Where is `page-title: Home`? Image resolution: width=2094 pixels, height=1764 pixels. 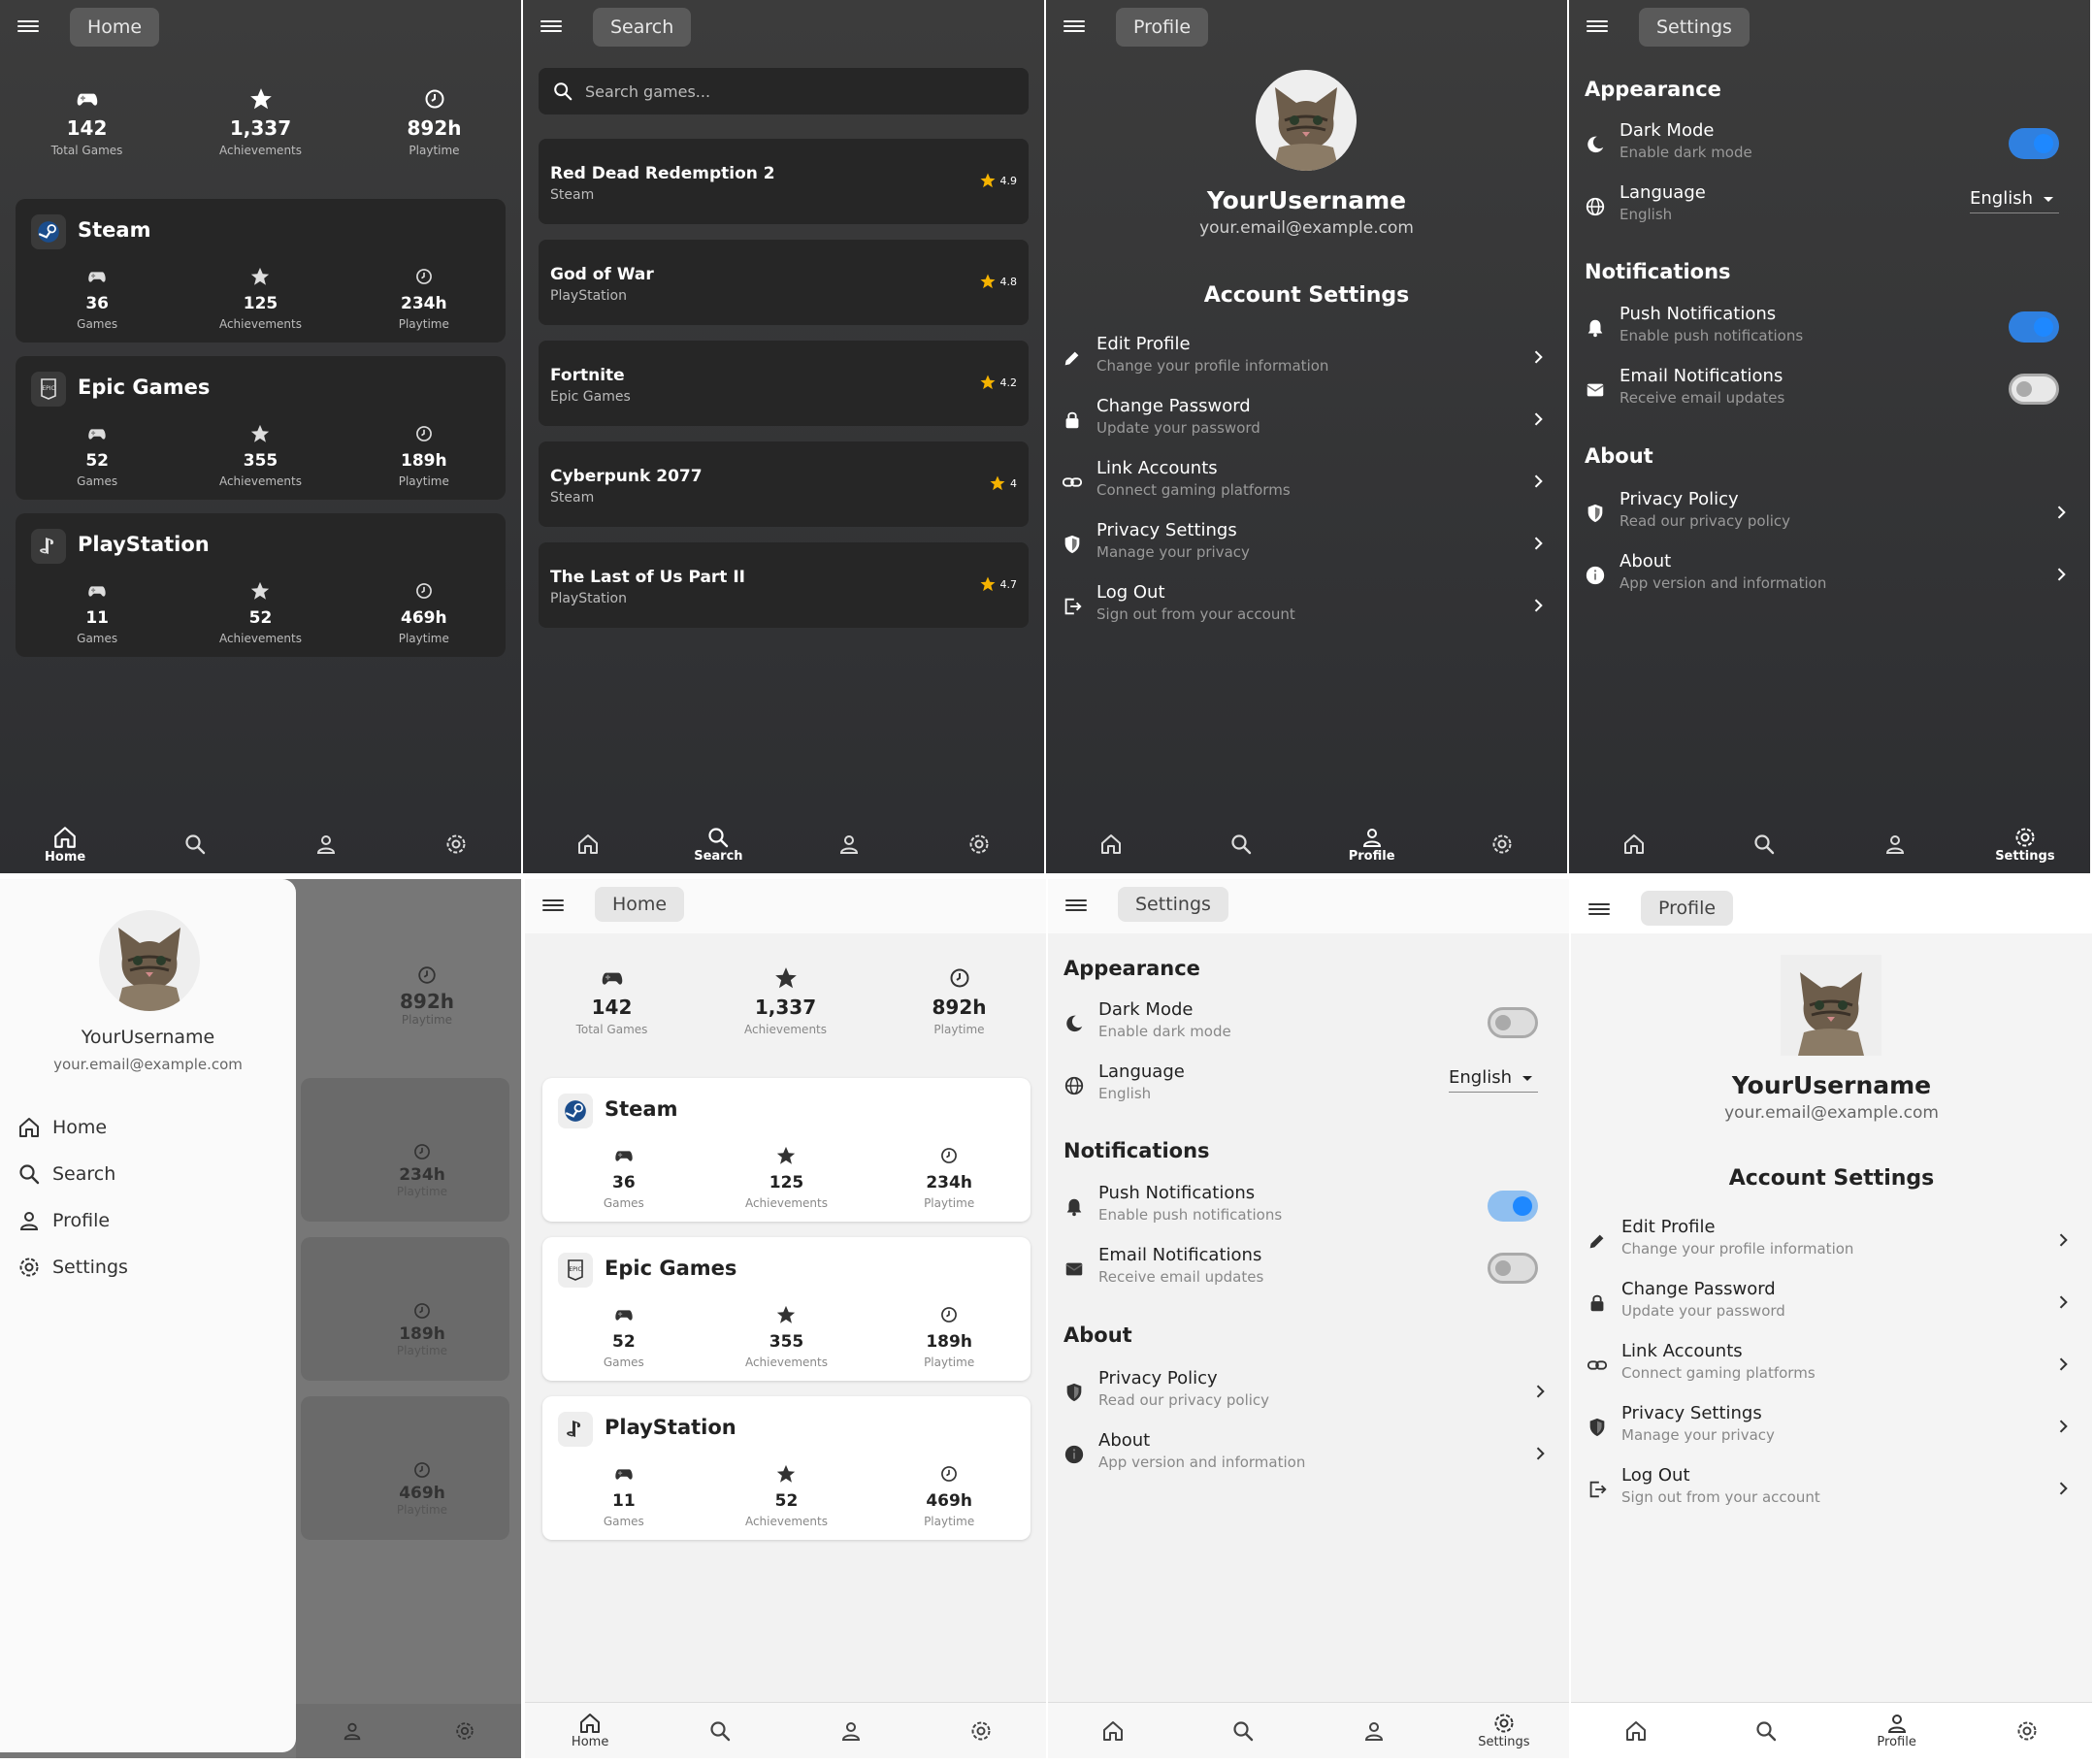 page-title: Home is located at coordinates (115, 27).